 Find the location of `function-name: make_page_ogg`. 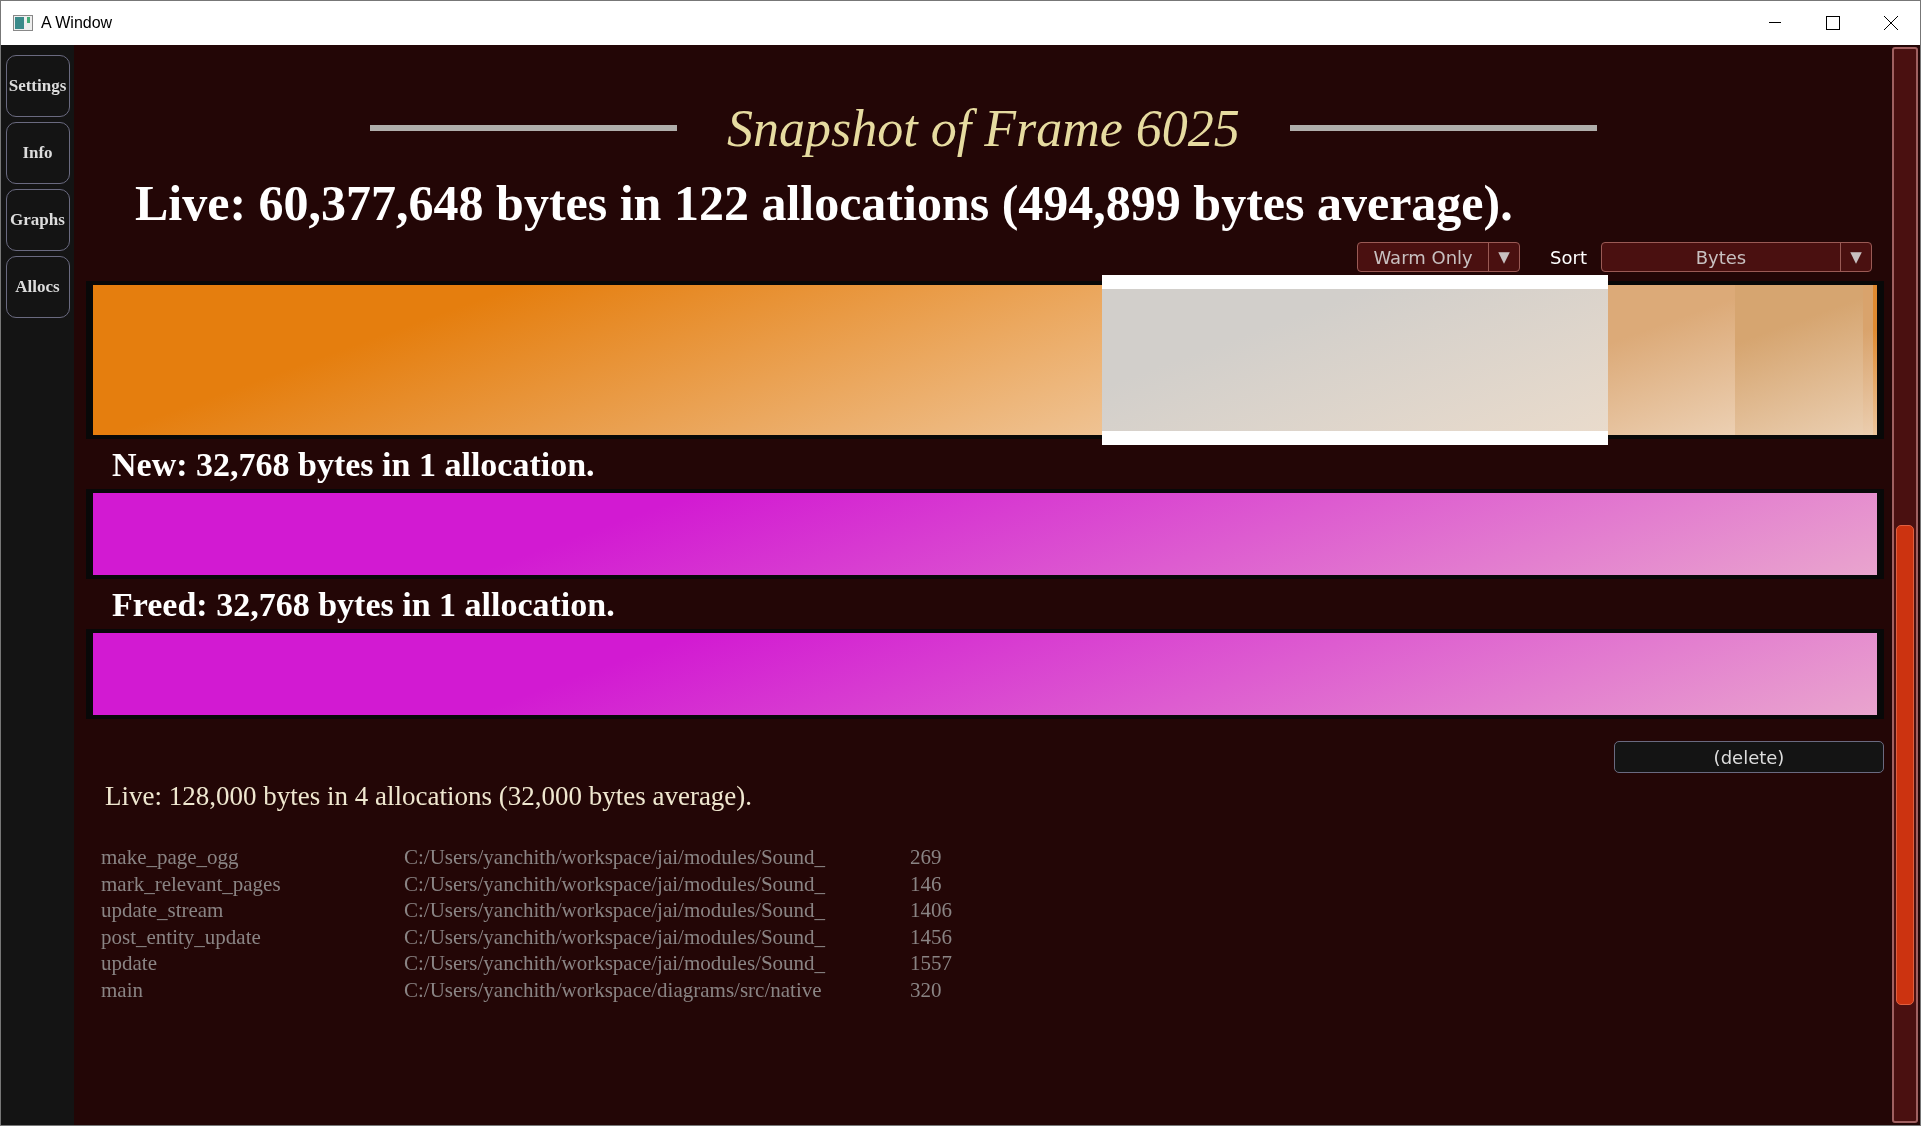

function-name: make_page_ogg is located at coordinates (170, 857).